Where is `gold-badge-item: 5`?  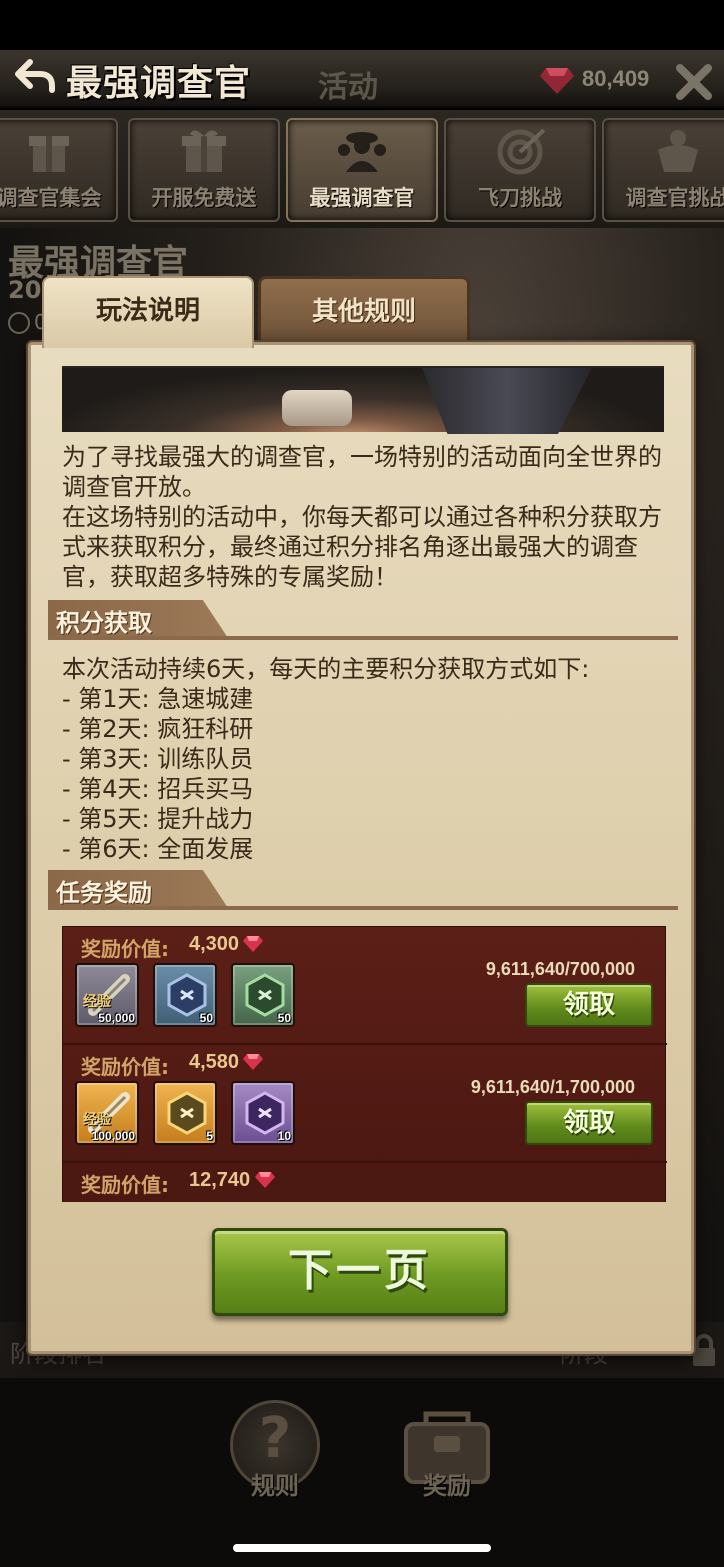
gold-badge-item: 5 is located at coordinates (185, 1113).